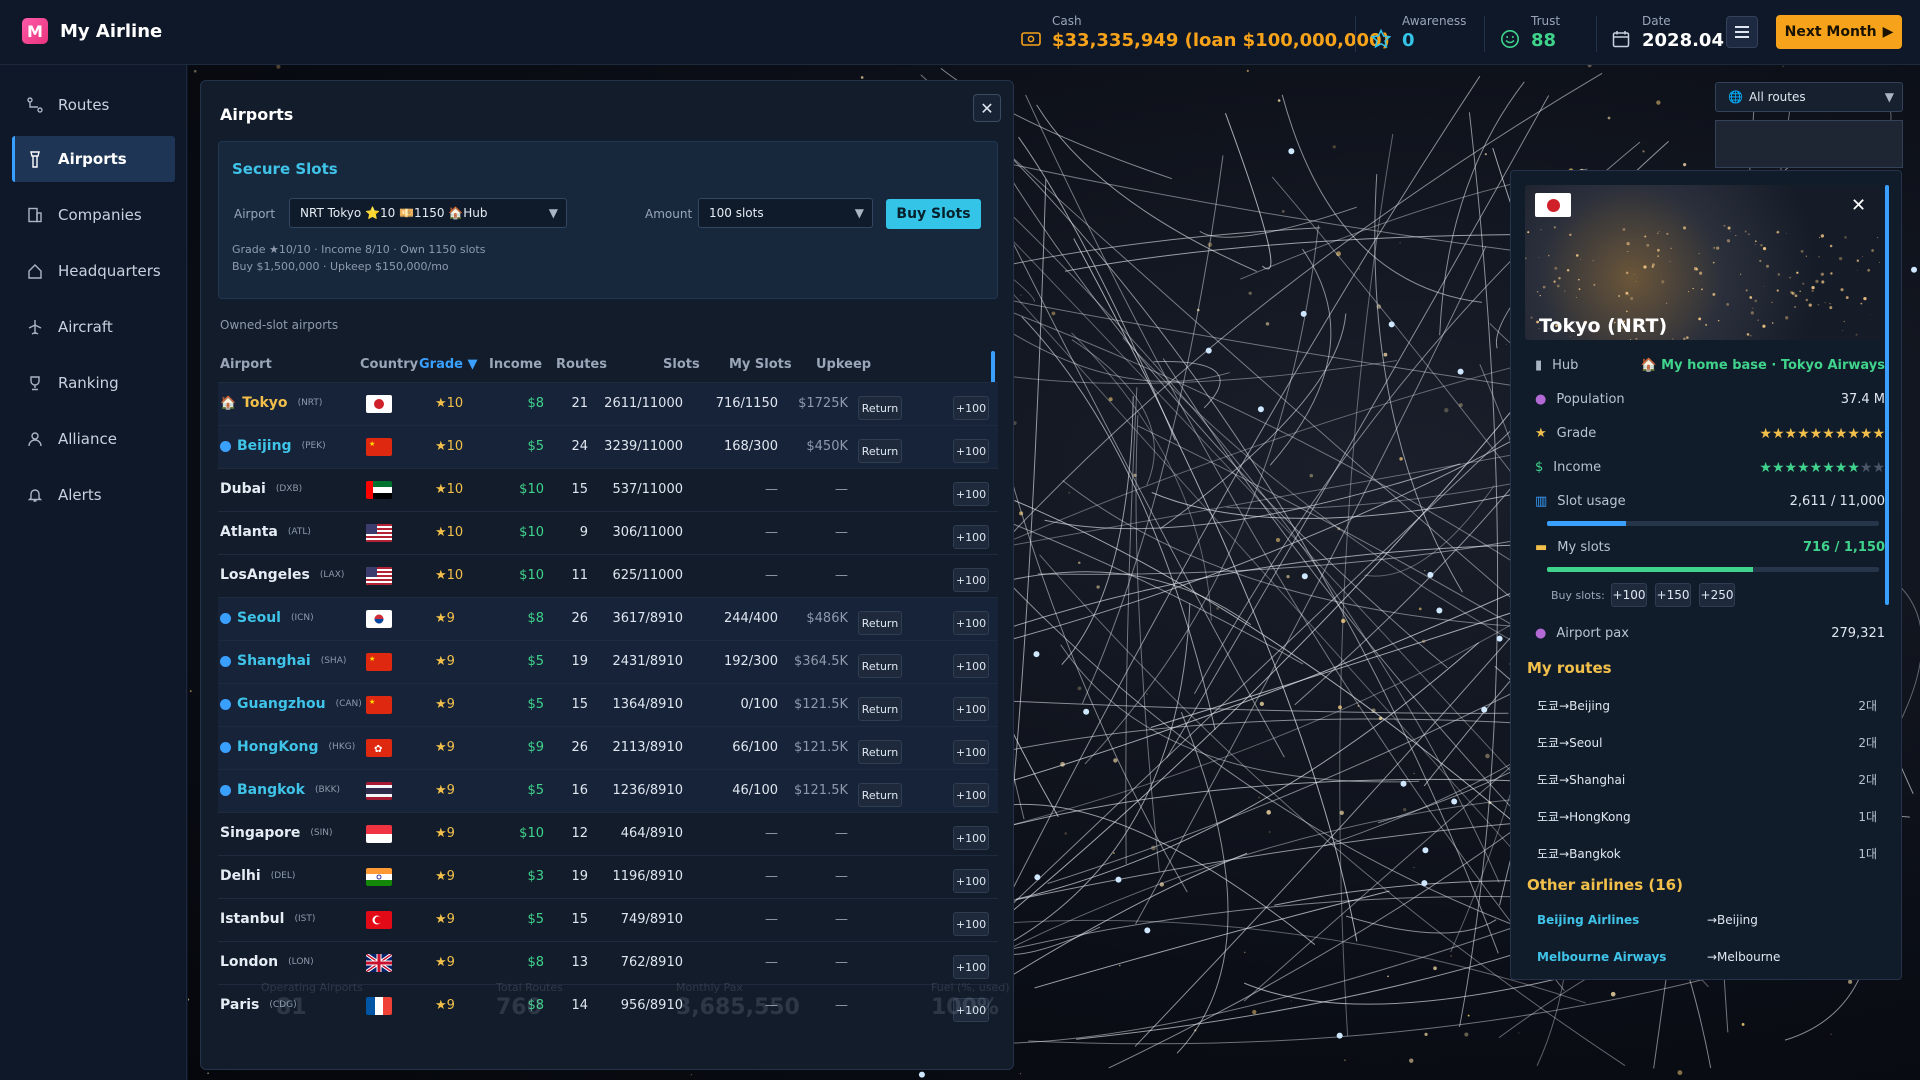 This screenshot has height=1080, width=1920. Describe the element at coordinates (608, 876) in the screenshot. I see `table-row: Delhi (DEL) ★9 $3 19 1196/8910 — — +100` at that location.